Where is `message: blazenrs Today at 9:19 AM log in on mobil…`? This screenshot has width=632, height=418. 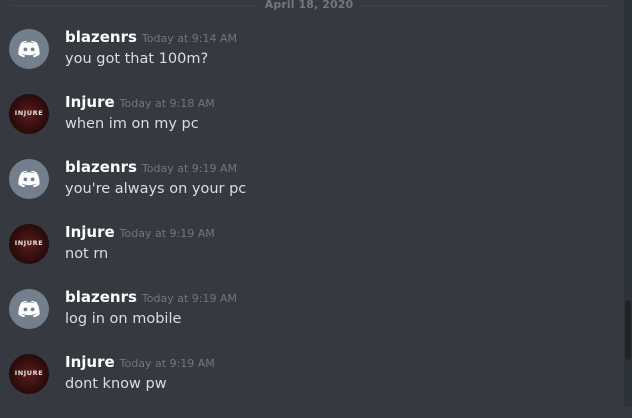
message: blazenrs Today at 9:19 AM log in on mobil… is located at coordinates (300, 320).